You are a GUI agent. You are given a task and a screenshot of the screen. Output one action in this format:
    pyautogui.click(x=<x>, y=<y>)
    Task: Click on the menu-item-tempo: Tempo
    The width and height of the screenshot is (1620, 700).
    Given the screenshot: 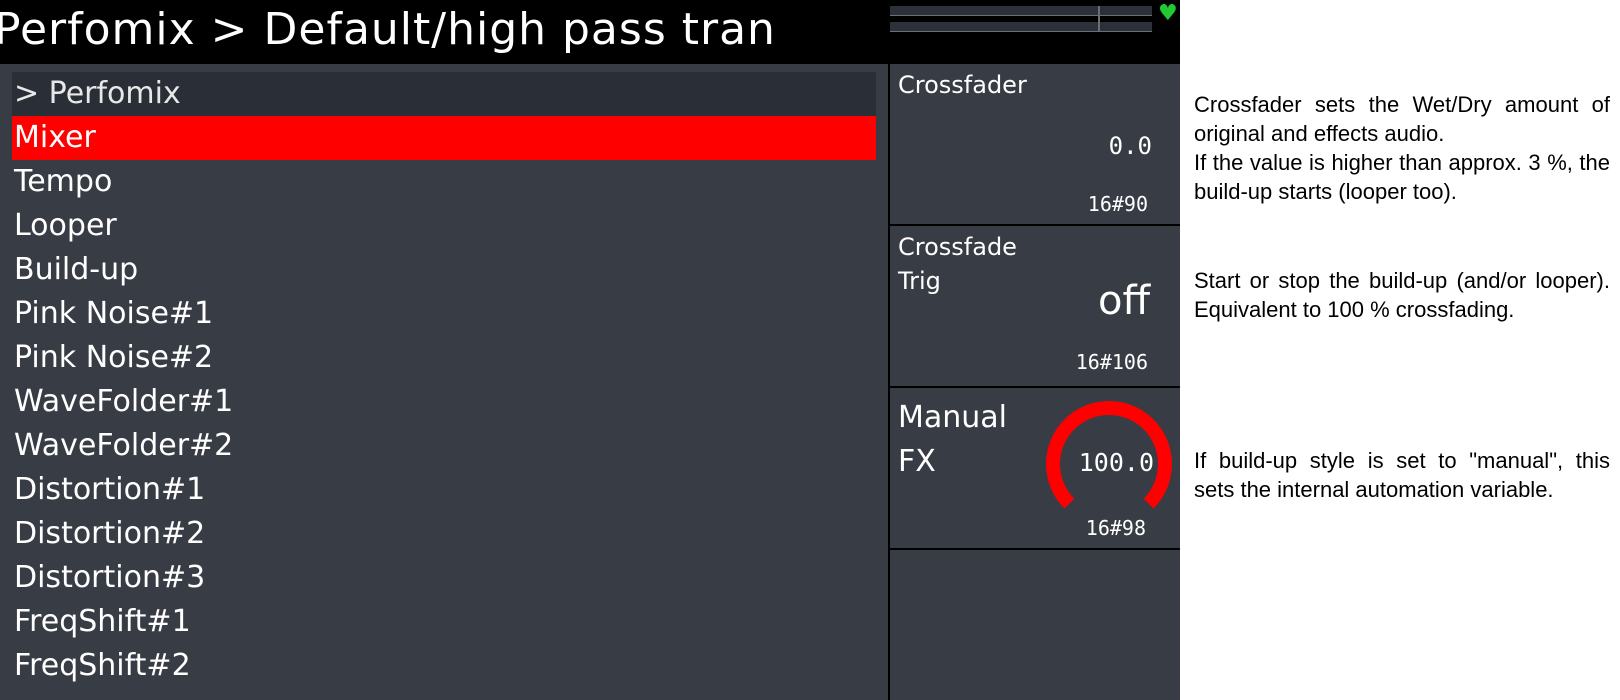 What is the action you would take?
    pyautogui.click(x=444, y=182)
    